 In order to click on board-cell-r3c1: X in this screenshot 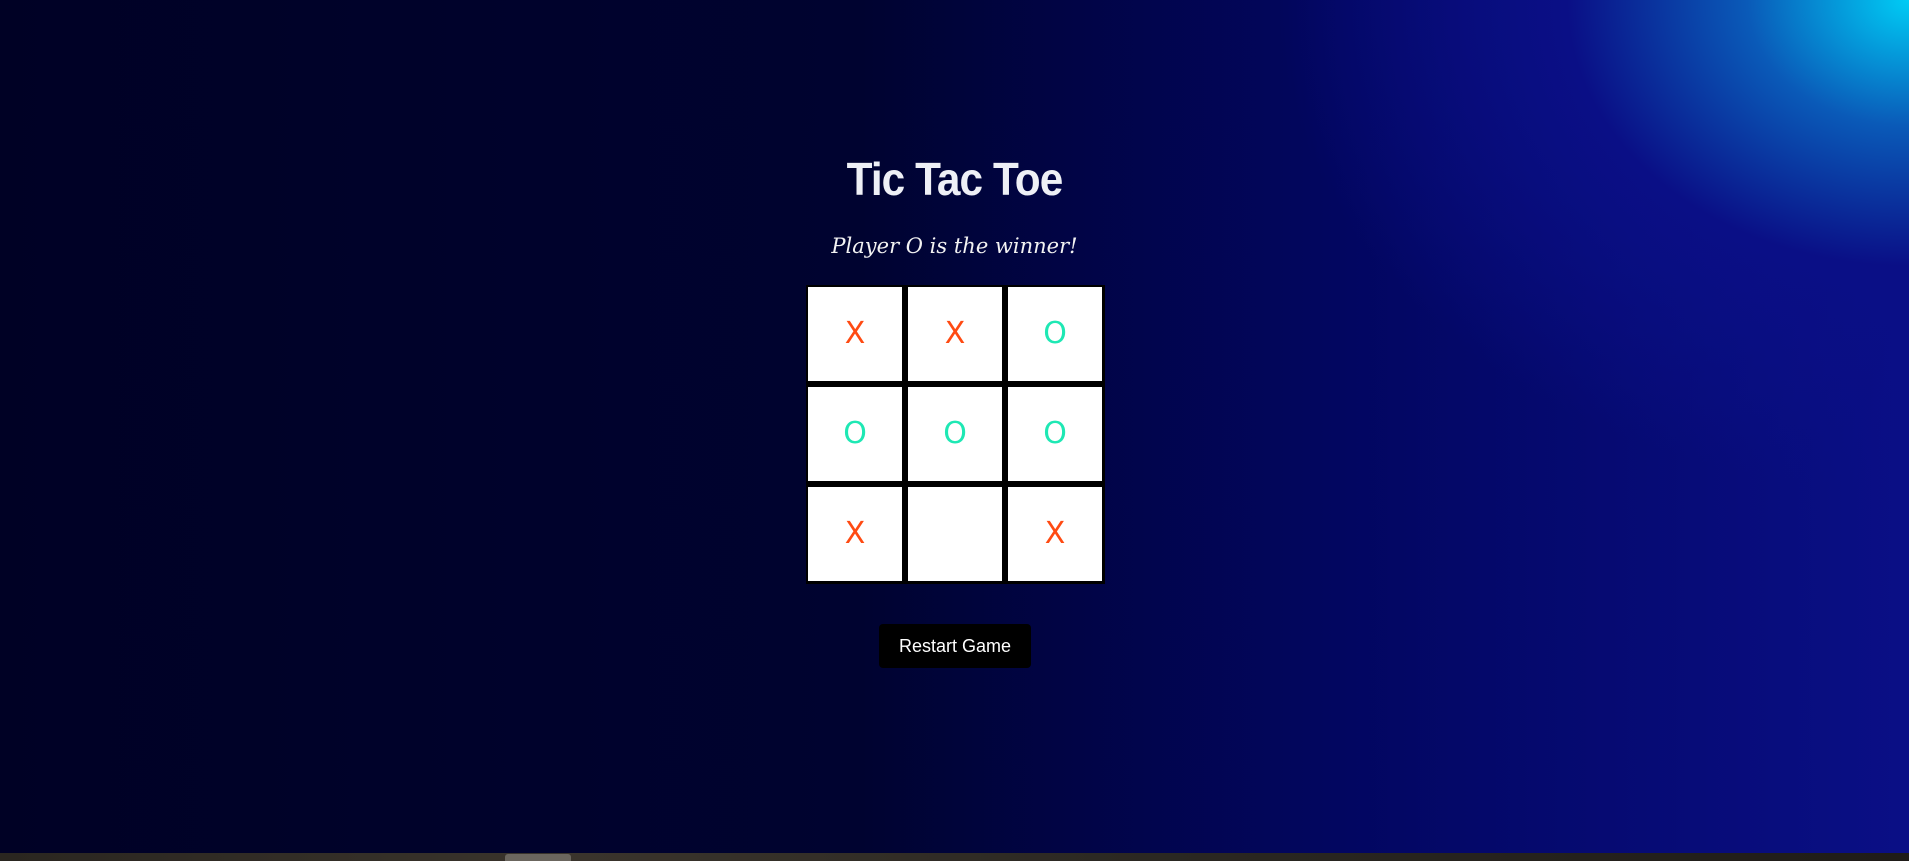, I will do `click(855, 534)`.